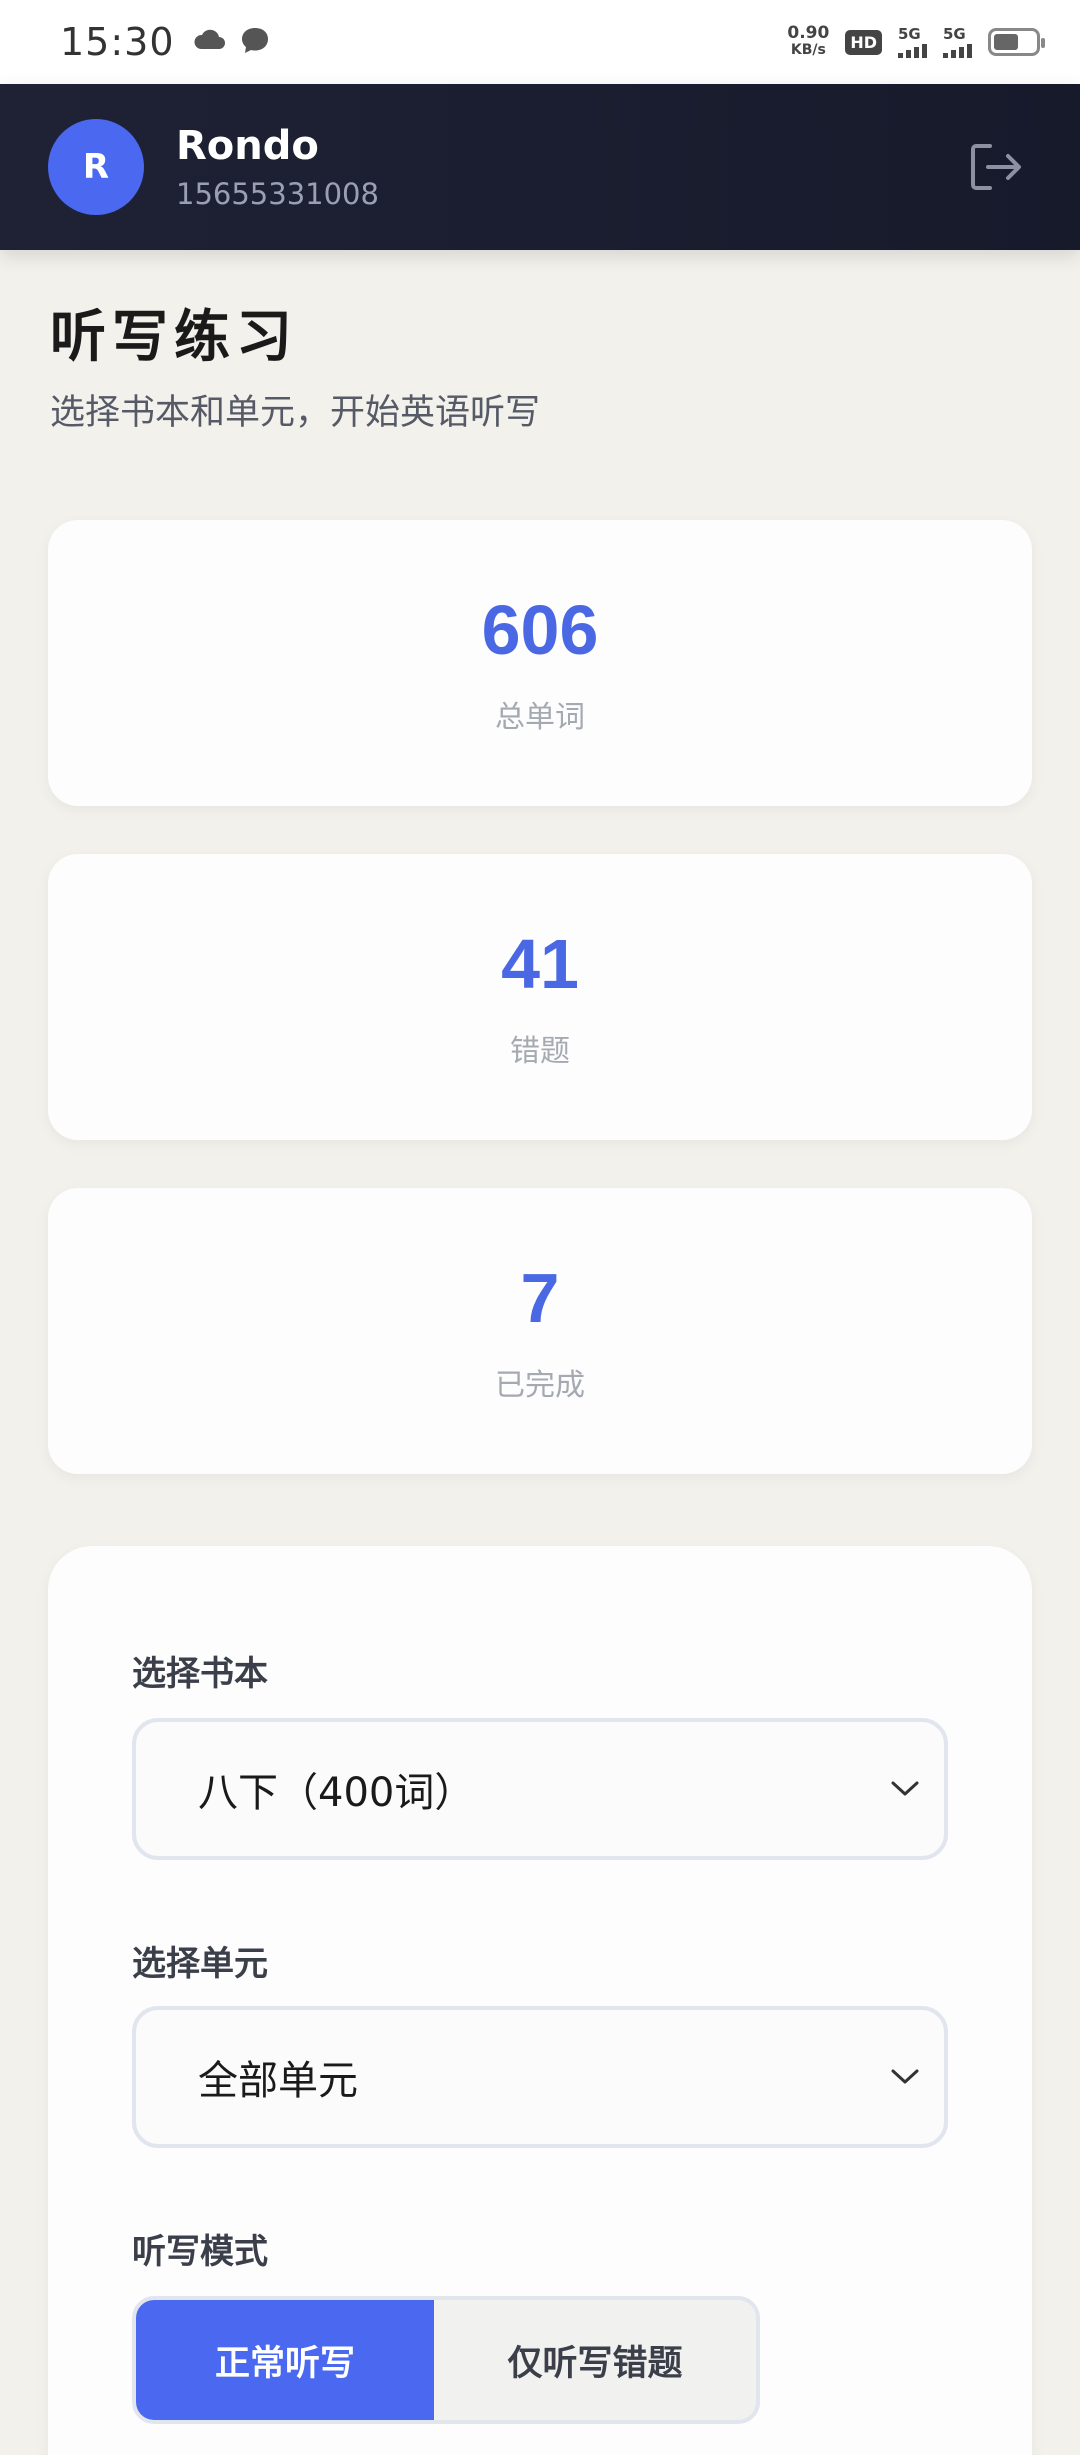  What do you see at coordinates (336, 1793) in the screenshot?
I see `book-select-value: 八下（400词）` at bounding box center [336, 1793].